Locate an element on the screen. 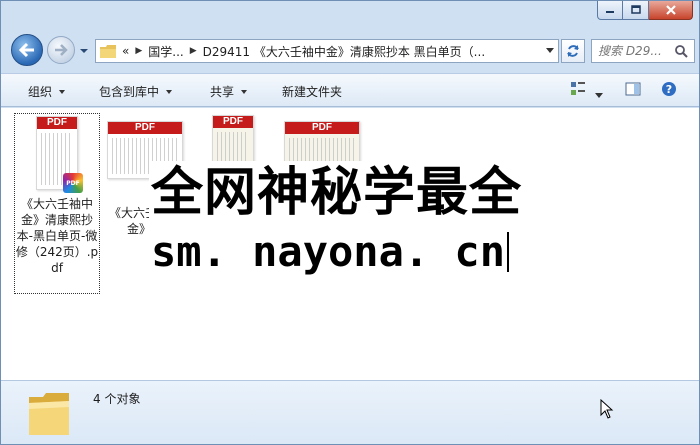 This screenshot has height=445, width=700. include-in-library-menu: 包含到库中 is located at coordinates (136, 91).